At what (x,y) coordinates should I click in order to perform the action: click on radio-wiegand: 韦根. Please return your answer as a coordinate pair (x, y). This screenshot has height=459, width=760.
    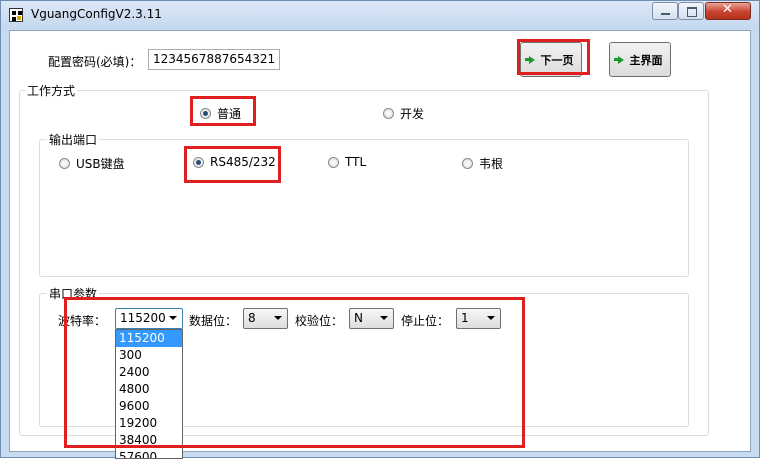
    Looking at the image, I should click on (482, 163).